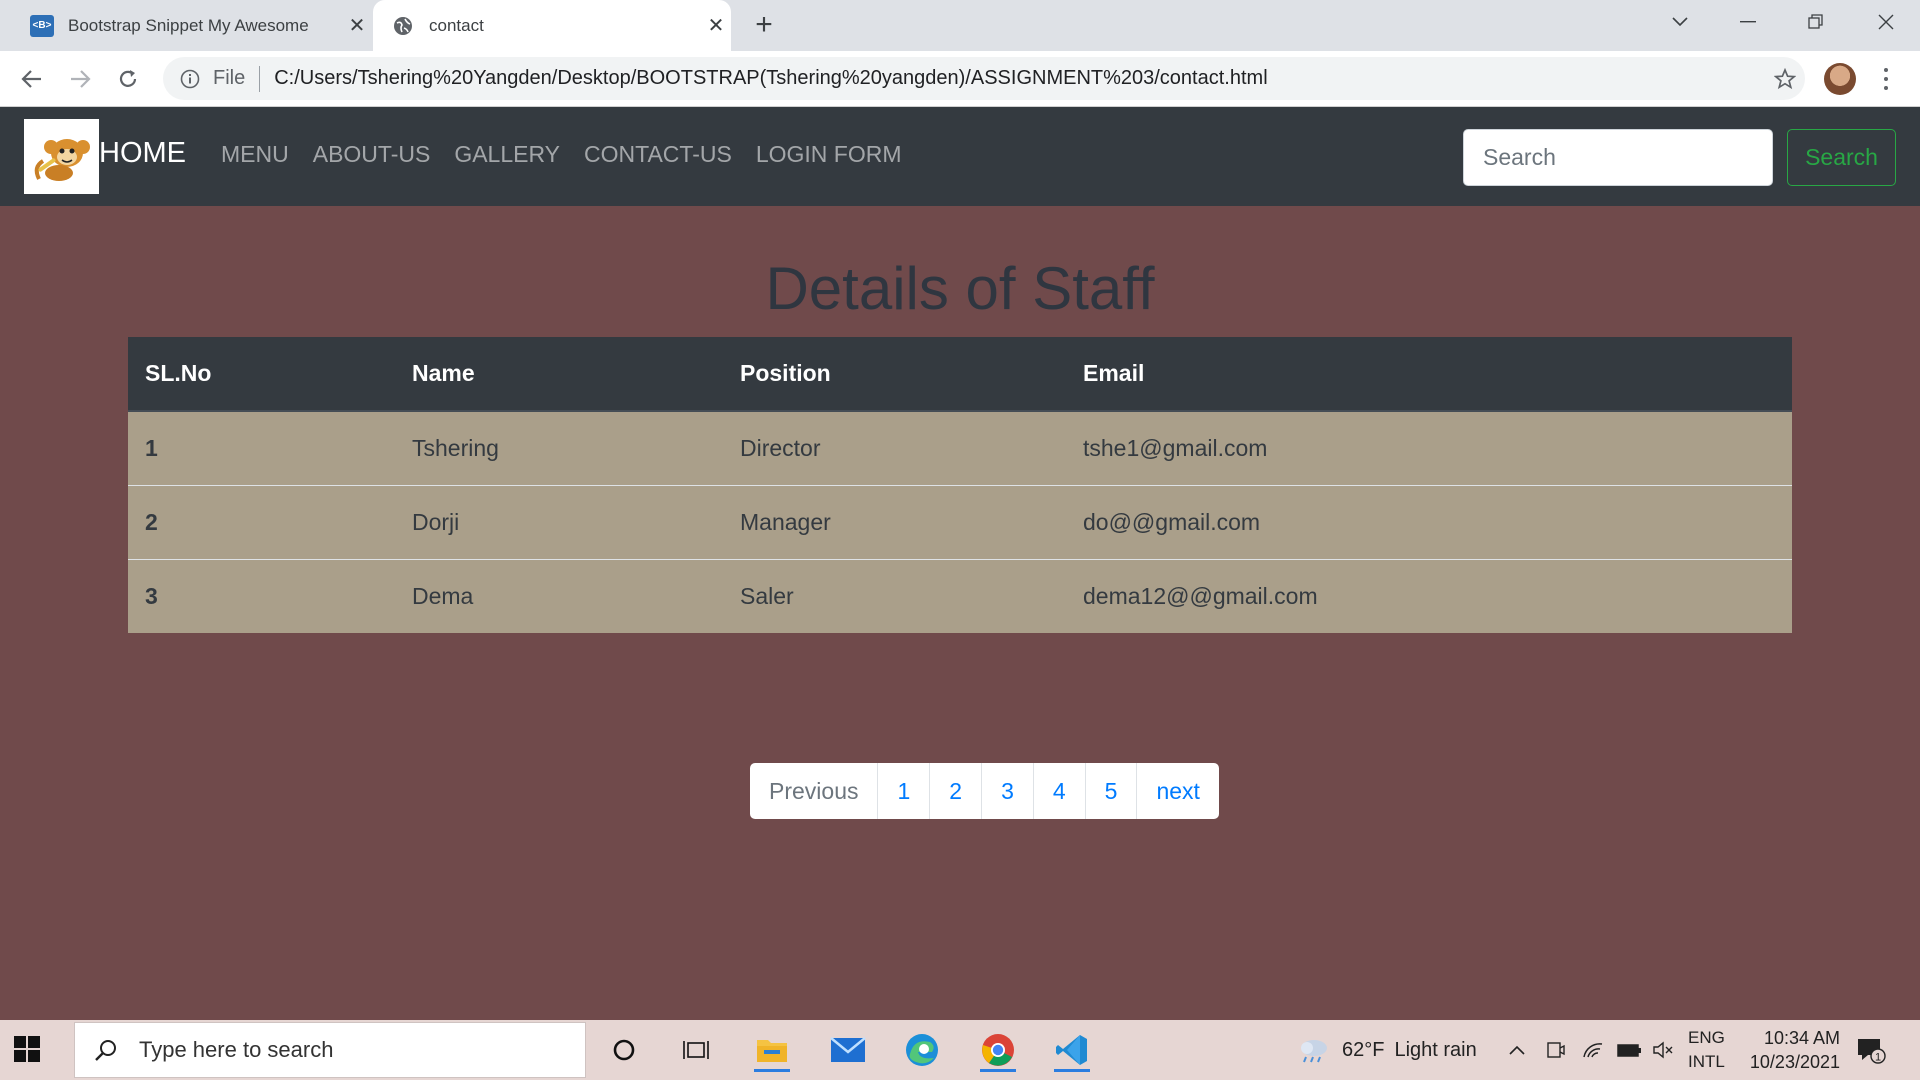 The width and height of the screenshot is (1920, 1080). What do you see at coordinates (261, 521) in the screenshot?
I see `cell-slno: 2` at bounding box center [261, 521].